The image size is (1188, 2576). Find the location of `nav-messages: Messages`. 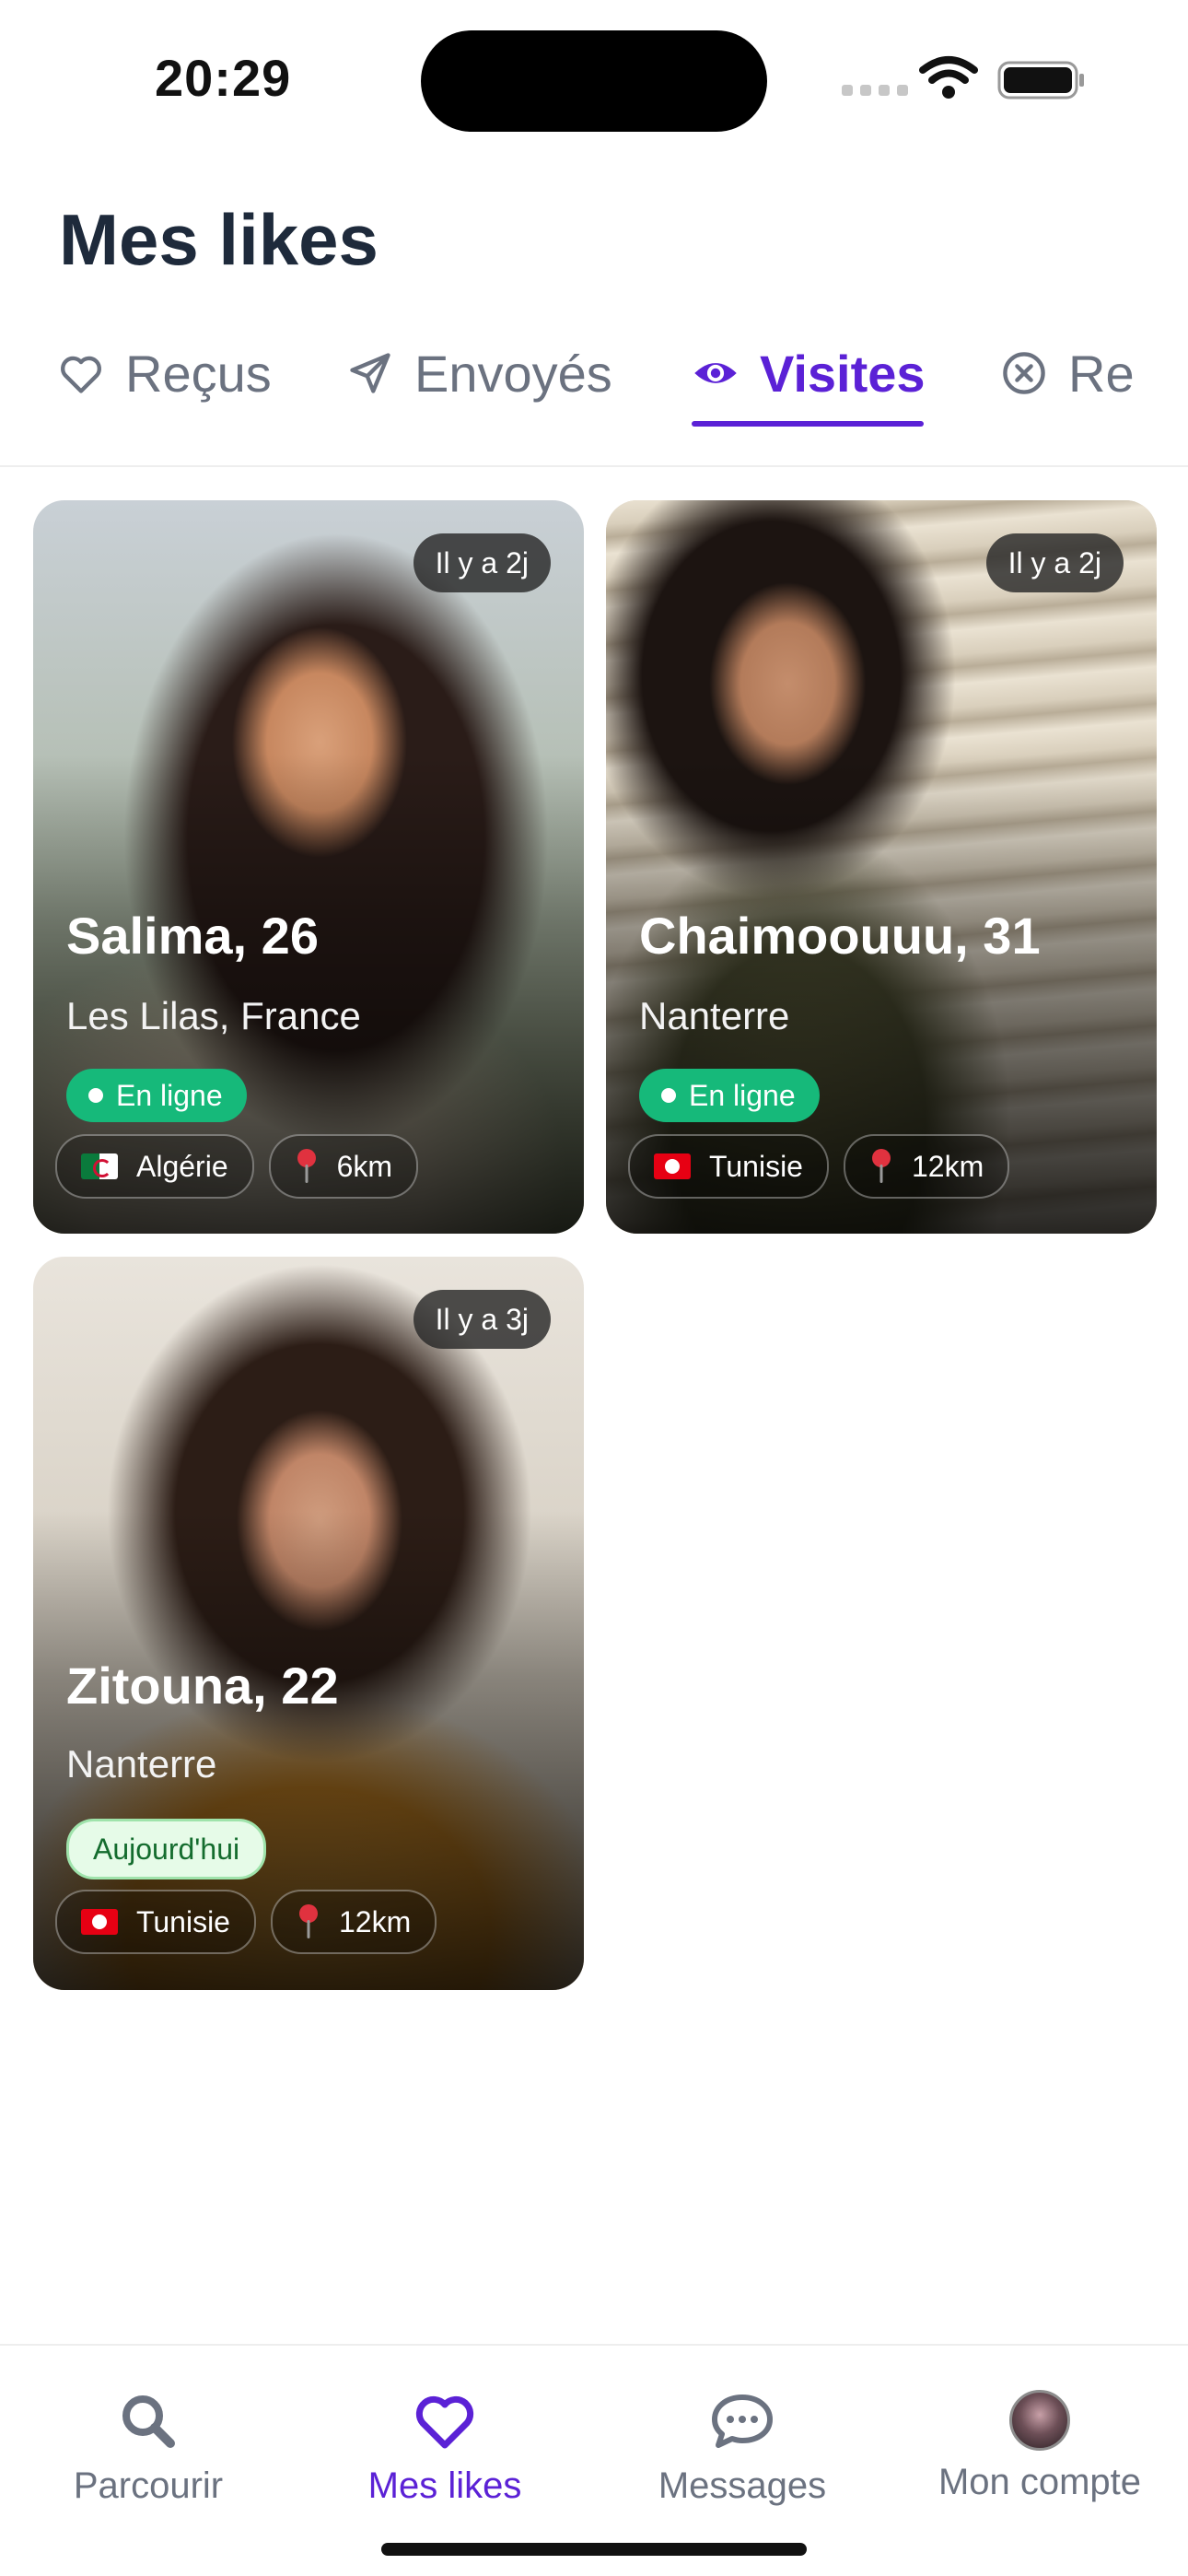

nav-messages: Messages is located at coordinates (742, 2437).